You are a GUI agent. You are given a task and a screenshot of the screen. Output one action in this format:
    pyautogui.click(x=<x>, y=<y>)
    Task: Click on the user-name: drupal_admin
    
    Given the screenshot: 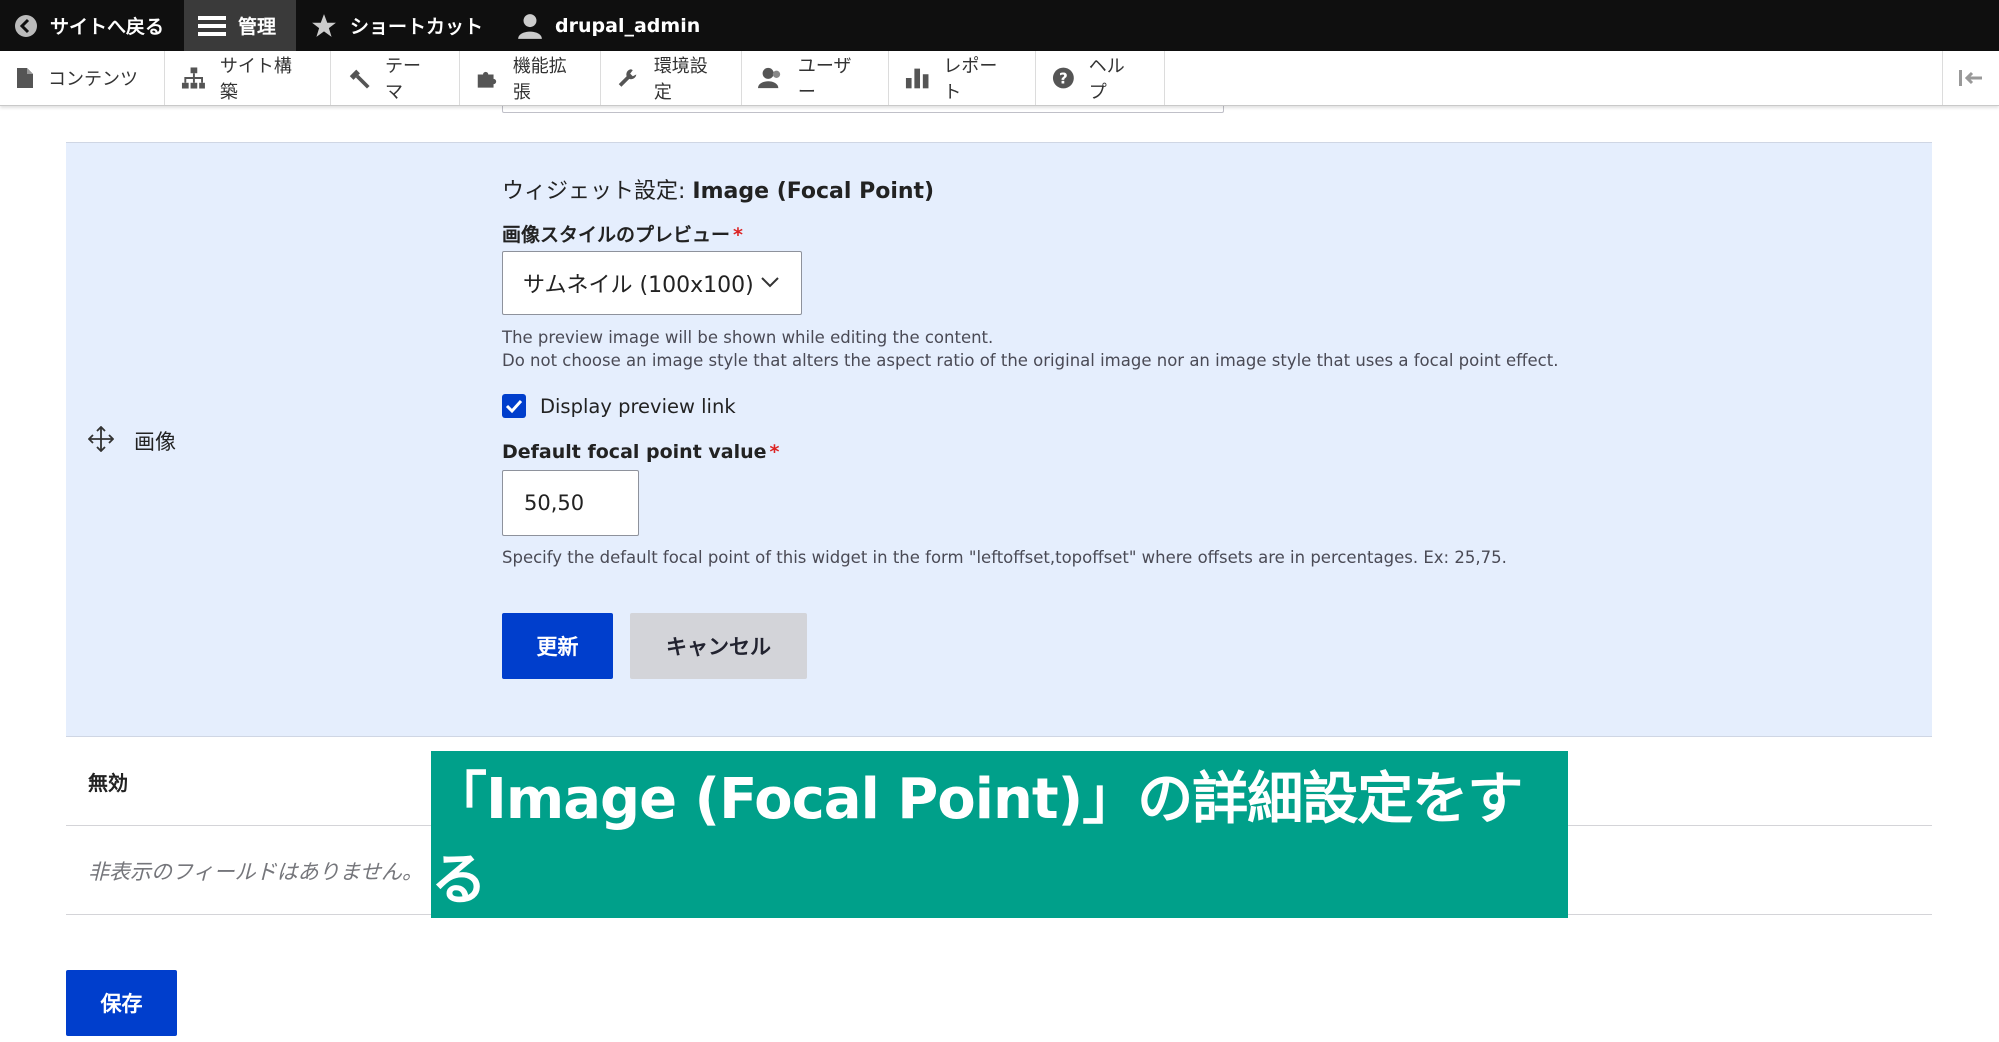 What is the action you would take?
    pyautogui.click(x=628, y=25)
    